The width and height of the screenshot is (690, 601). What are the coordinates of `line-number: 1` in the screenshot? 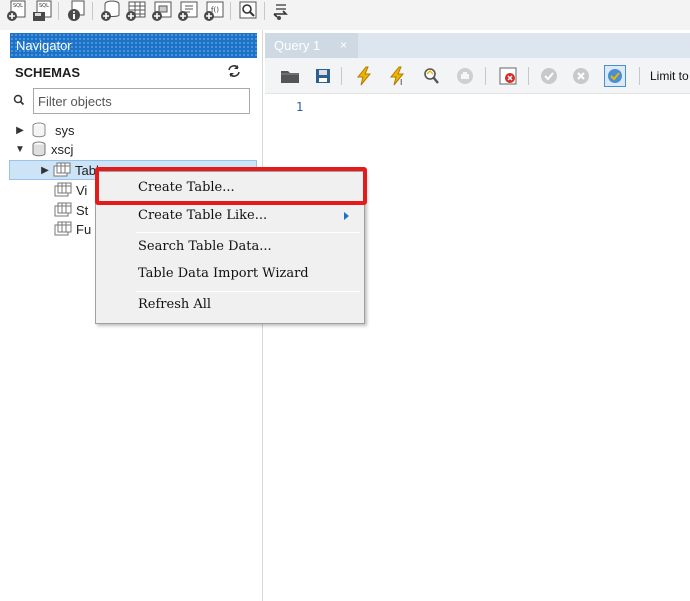 It's located at (300, 107).